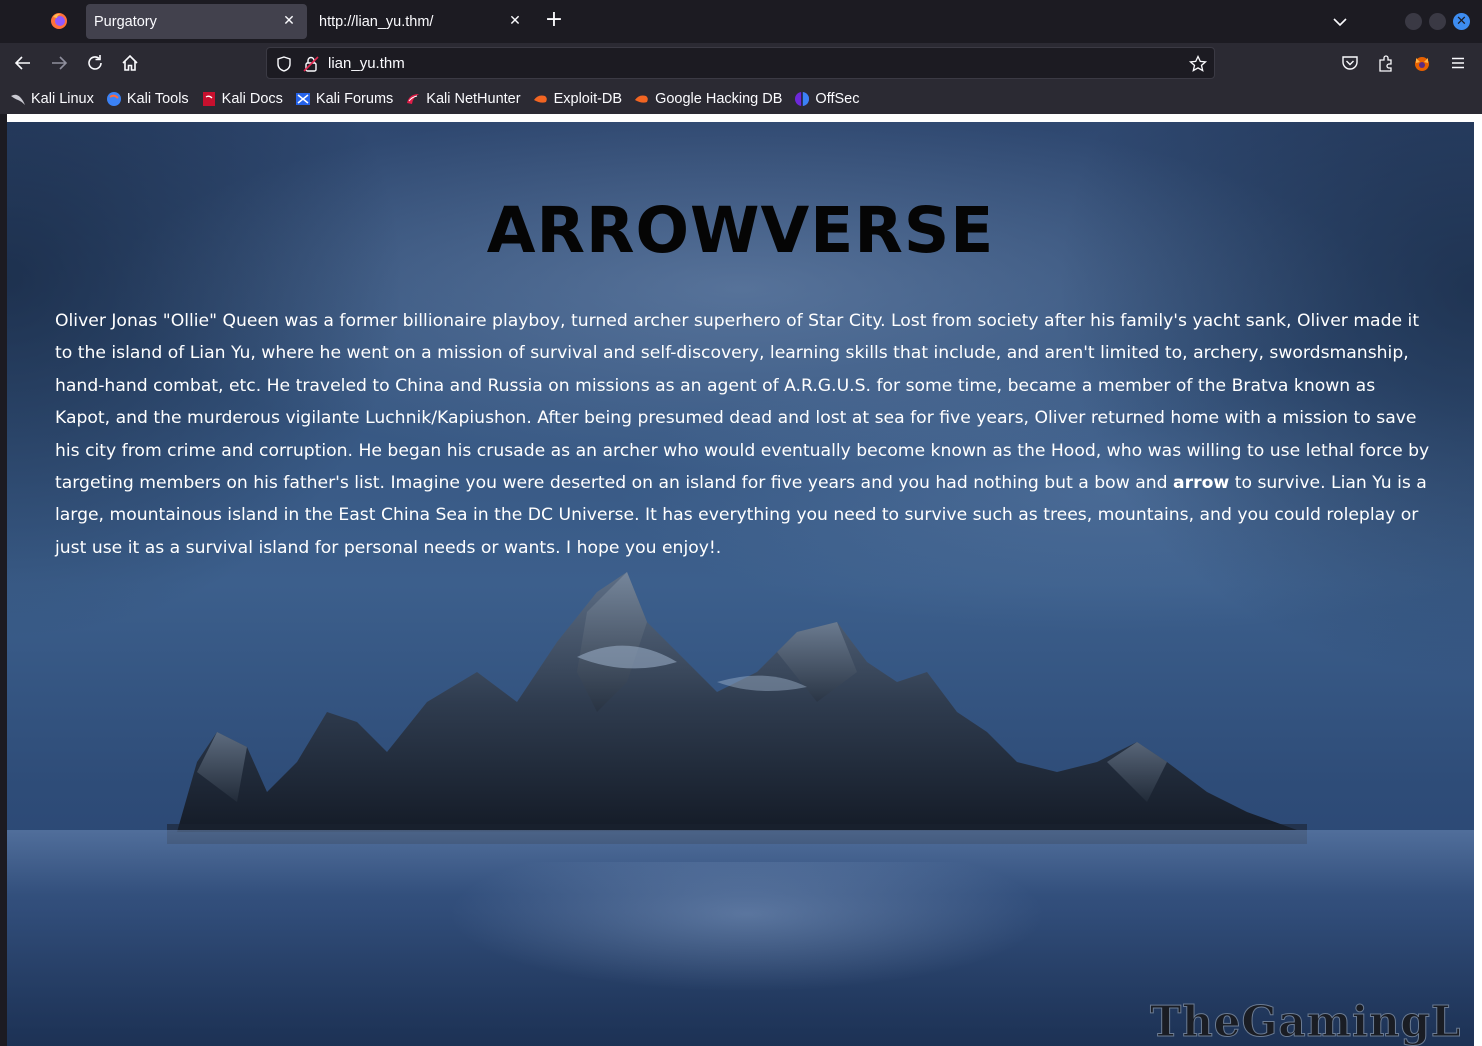 The height and width of the screenshot is (1046, 1482). Describe the element at coordinates (1198, 64) in the screenshot. I see `bookmark-star-icon` at that location.